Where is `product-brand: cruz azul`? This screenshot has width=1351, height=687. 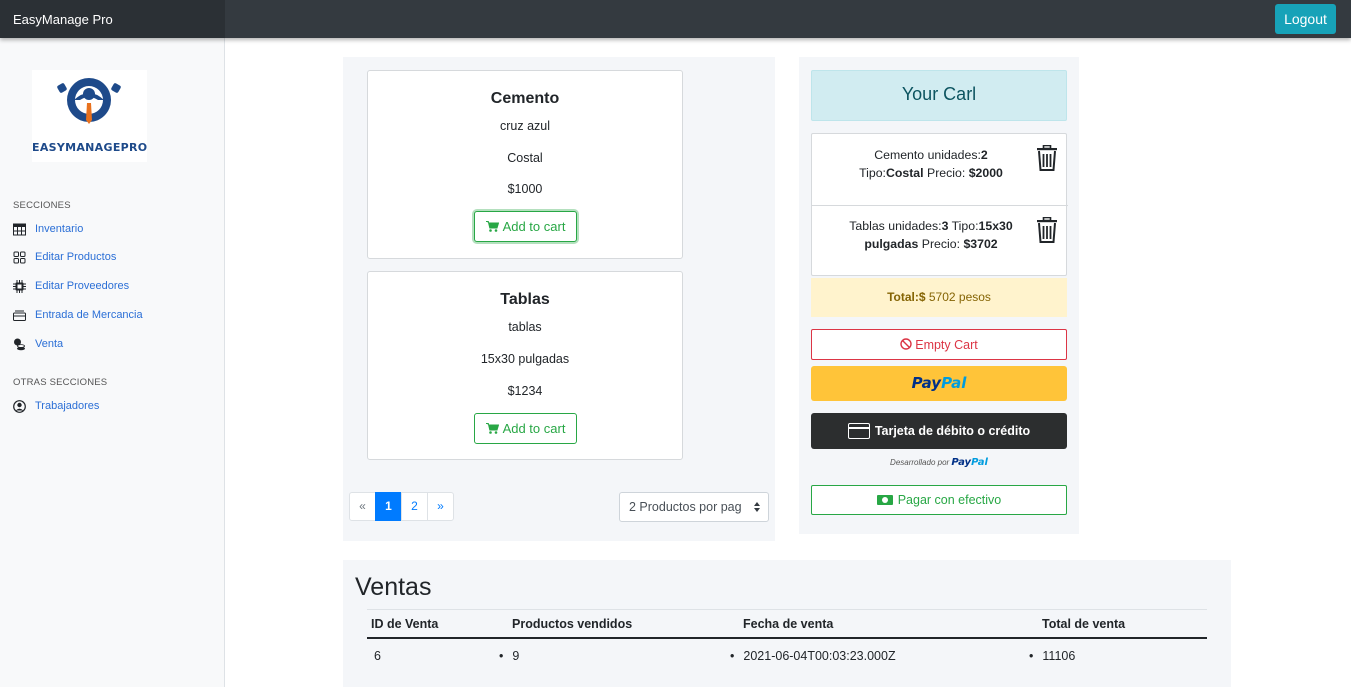 product-brand: cruz azul is located at coordinates (525, 126).